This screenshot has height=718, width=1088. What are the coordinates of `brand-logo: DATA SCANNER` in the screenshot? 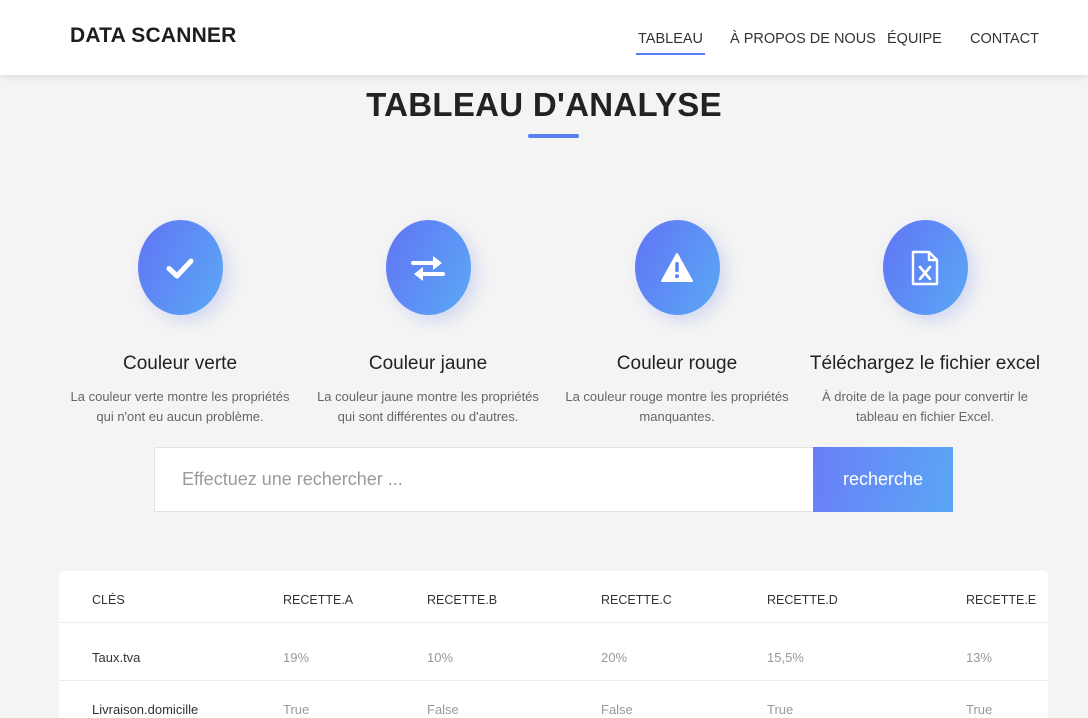 It's located at (153, 36).